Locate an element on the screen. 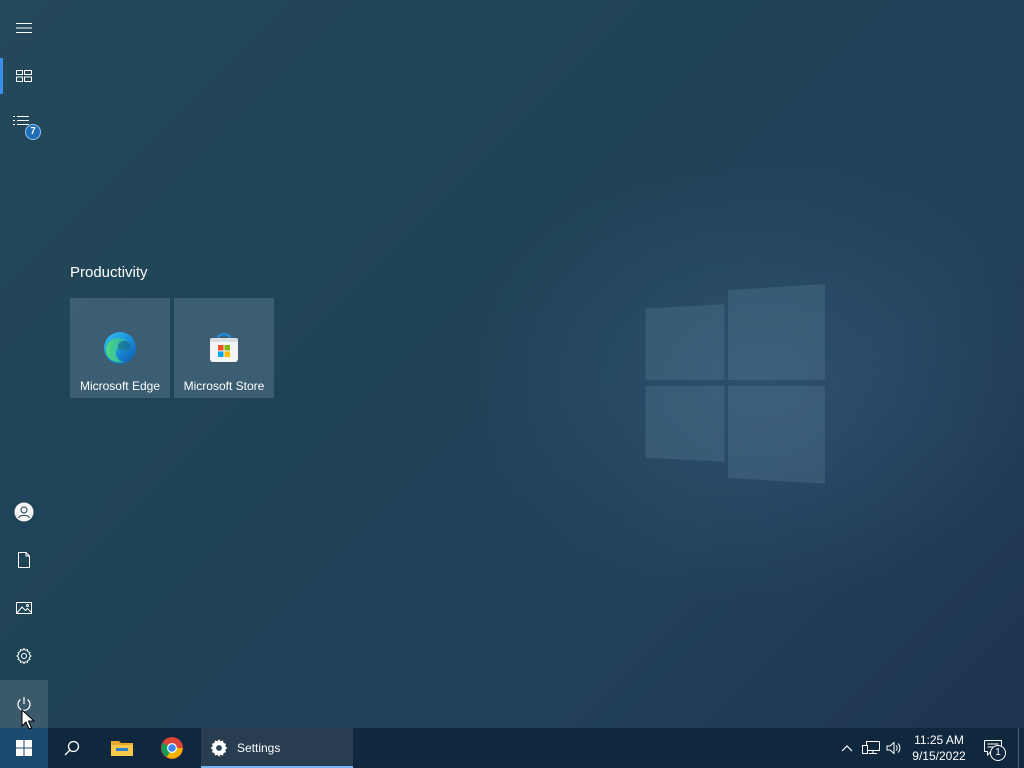  chrome-icon is located at coordinates (172, 748).